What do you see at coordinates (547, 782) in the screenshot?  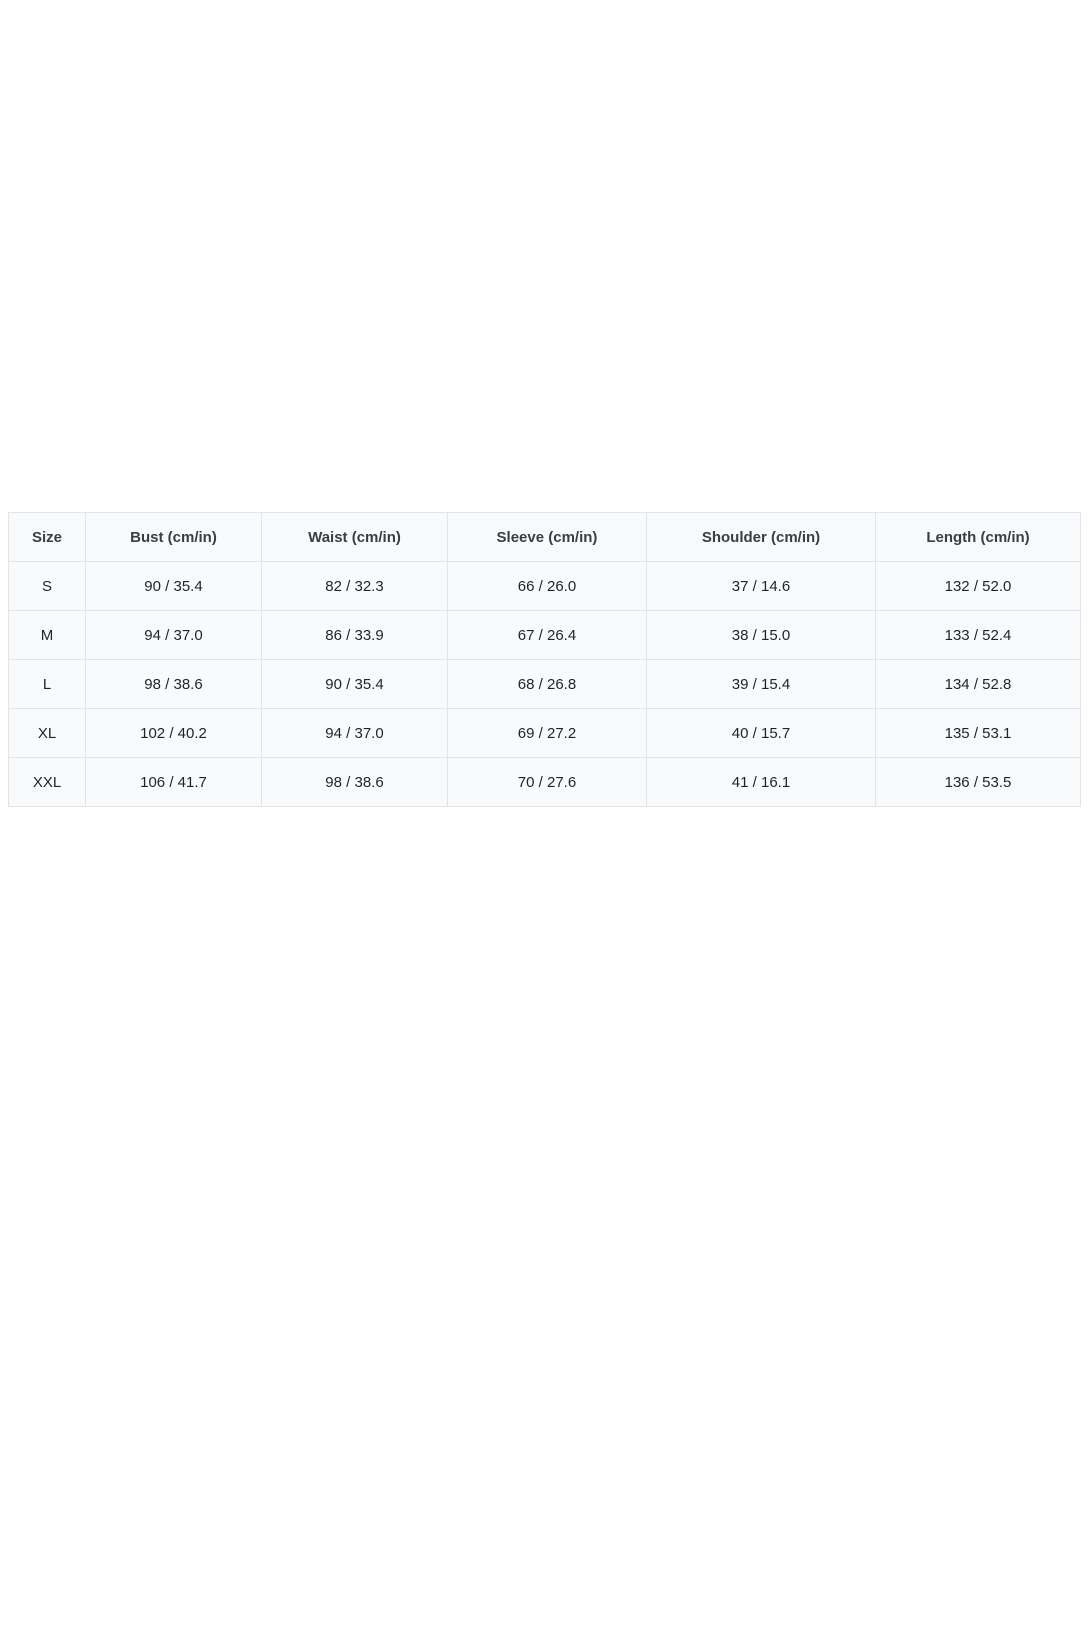 I see `sleeve-cell: 70 / 27.6` at bounding box center [547, 782].